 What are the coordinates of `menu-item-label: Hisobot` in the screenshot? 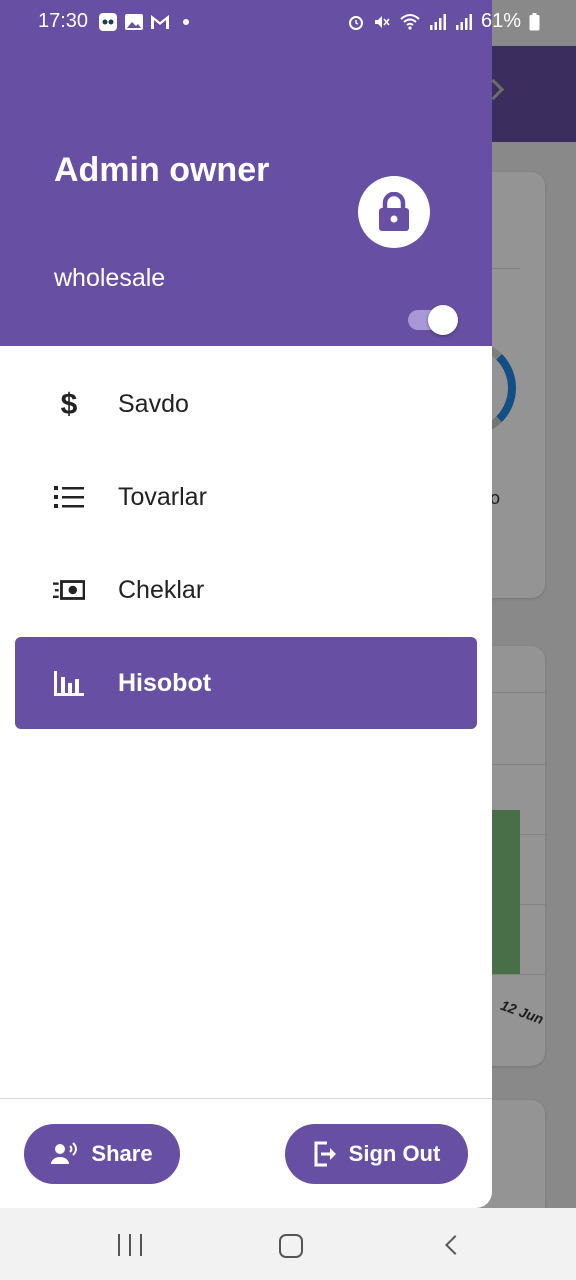 It's located at (165, 682).